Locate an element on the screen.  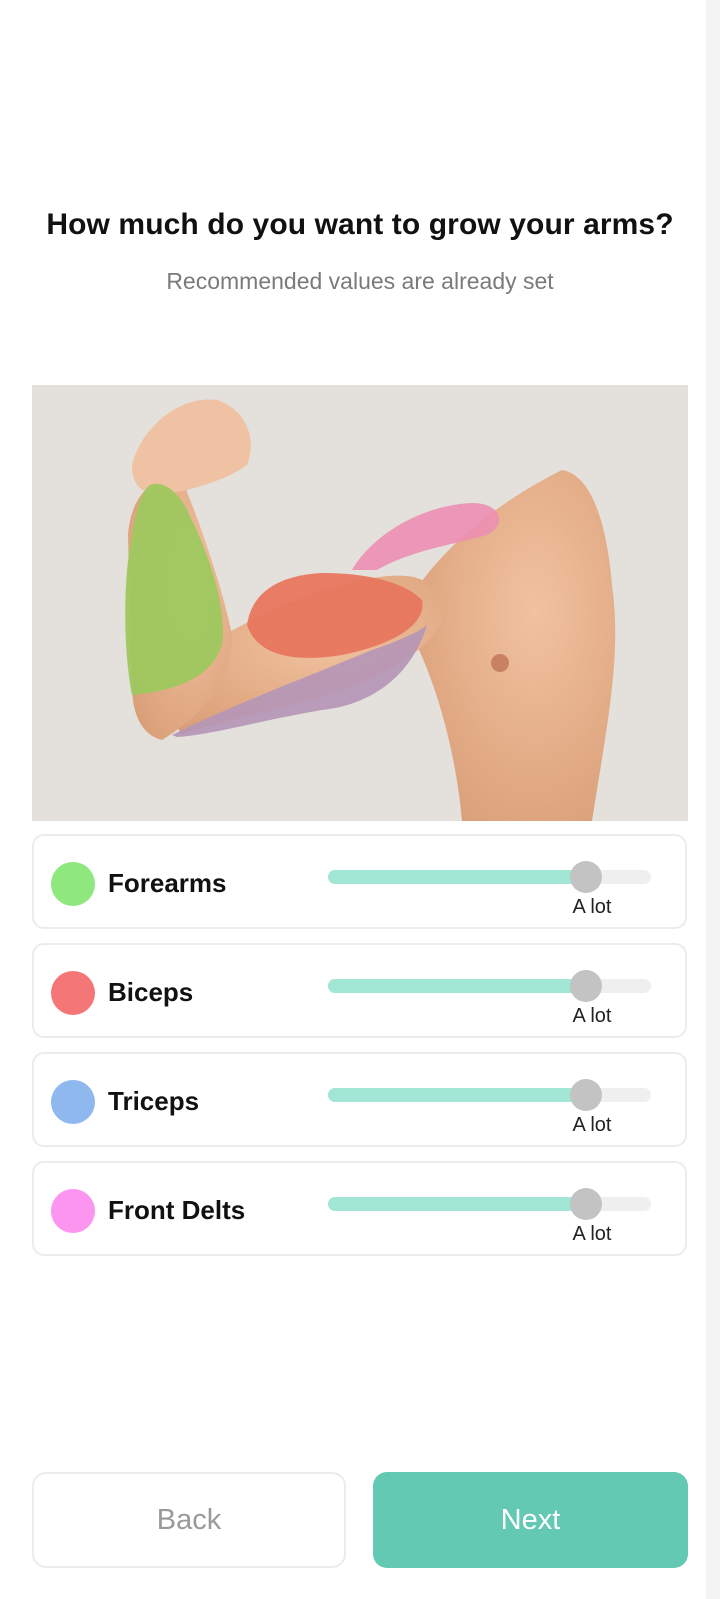
triceps-slider is located at coordinates (489, 1095).